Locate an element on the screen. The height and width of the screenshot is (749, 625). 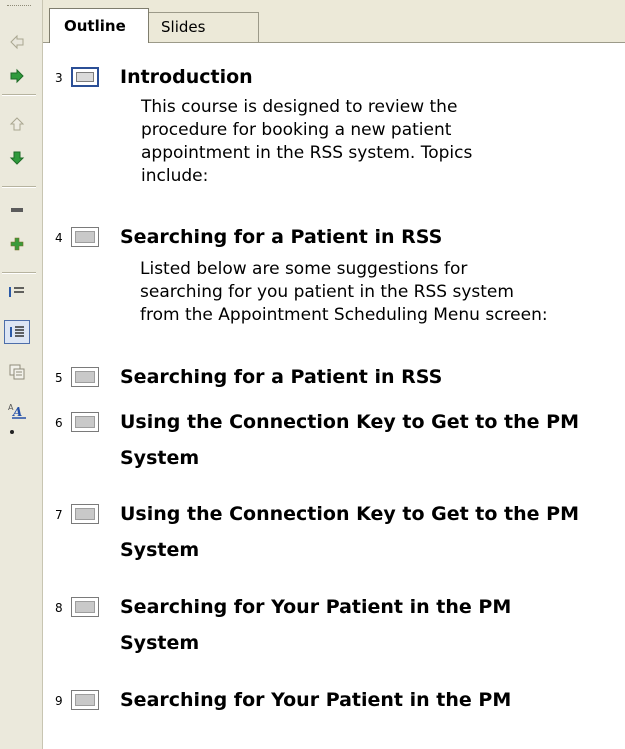
slide-number: 4 is located at coordinates (59, 238).